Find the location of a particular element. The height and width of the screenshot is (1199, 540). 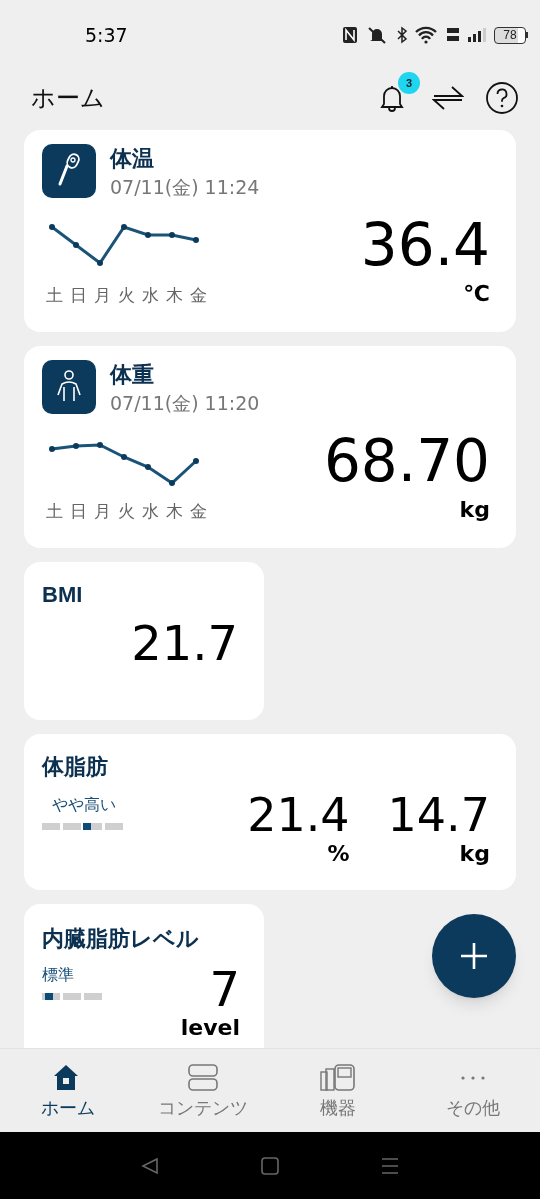

measurement-value: 21.4 is located at coordinates (298, 815).